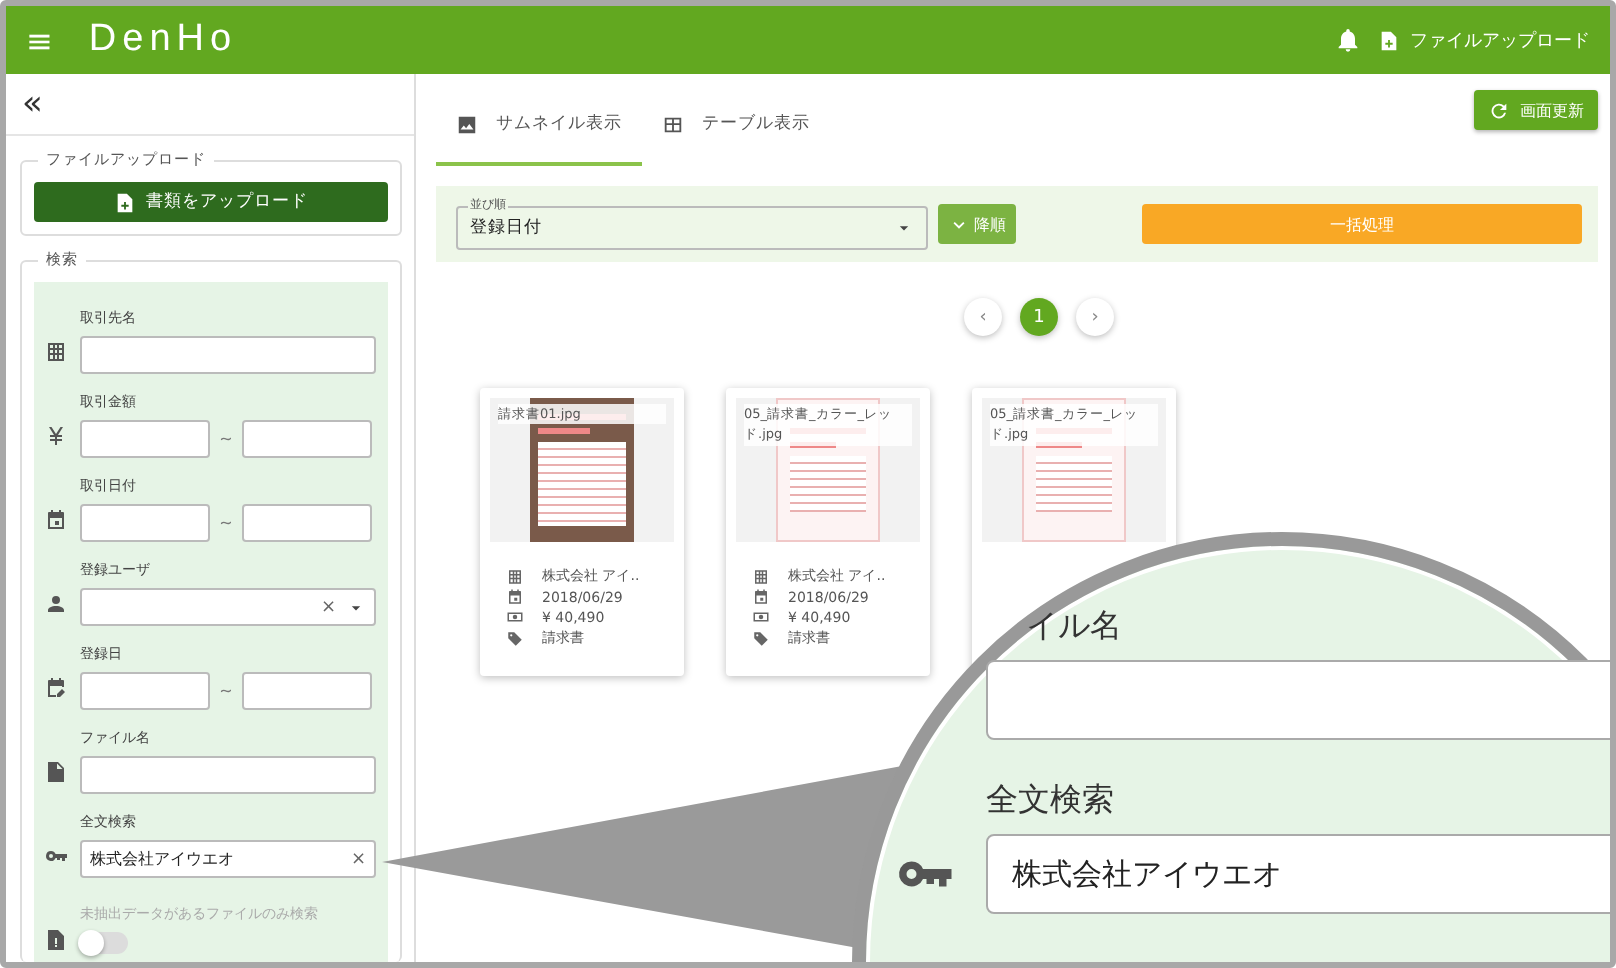 The width and height of the screenshot is (1616, 968). What do you see at coordinates (163, 40) in the screenshot?
I see `app-logo: DenHo` at bounding box center [163, 40].